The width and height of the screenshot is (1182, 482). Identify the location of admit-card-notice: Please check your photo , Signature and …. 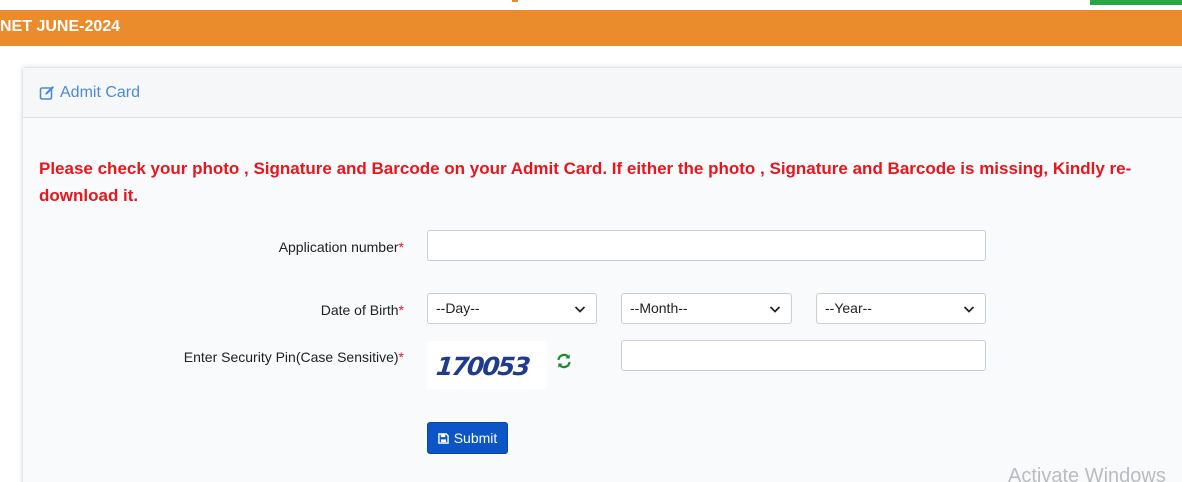
(585, 182).